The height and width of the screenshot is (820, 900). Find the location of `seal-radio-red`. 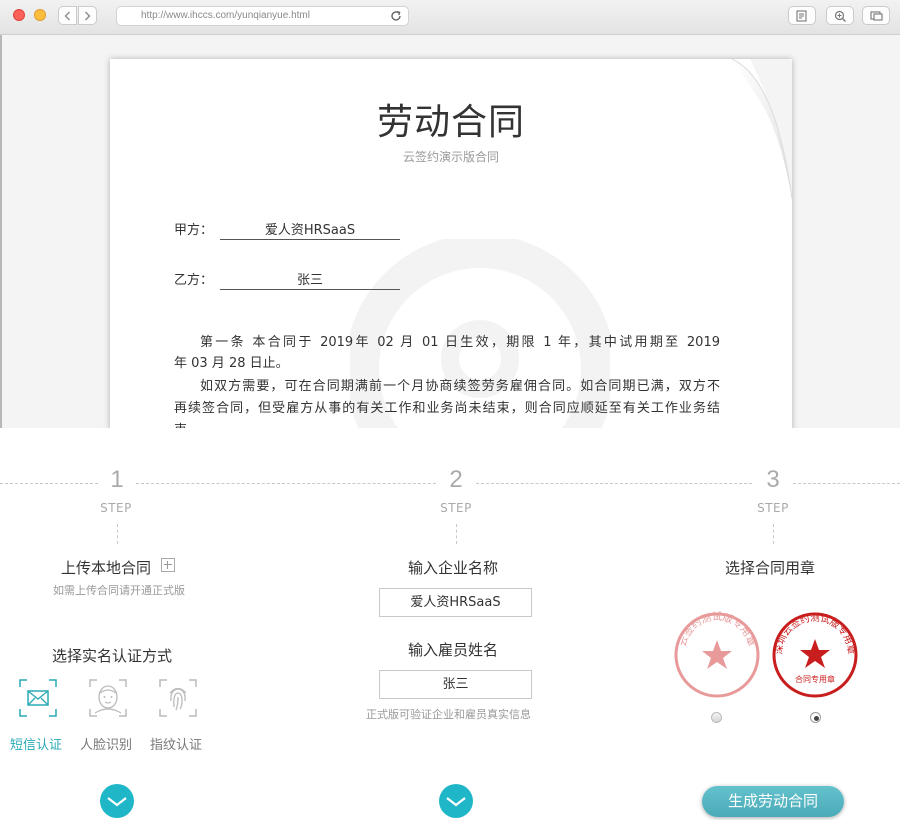

seal-radio-red is located at coordinates (815, 717).